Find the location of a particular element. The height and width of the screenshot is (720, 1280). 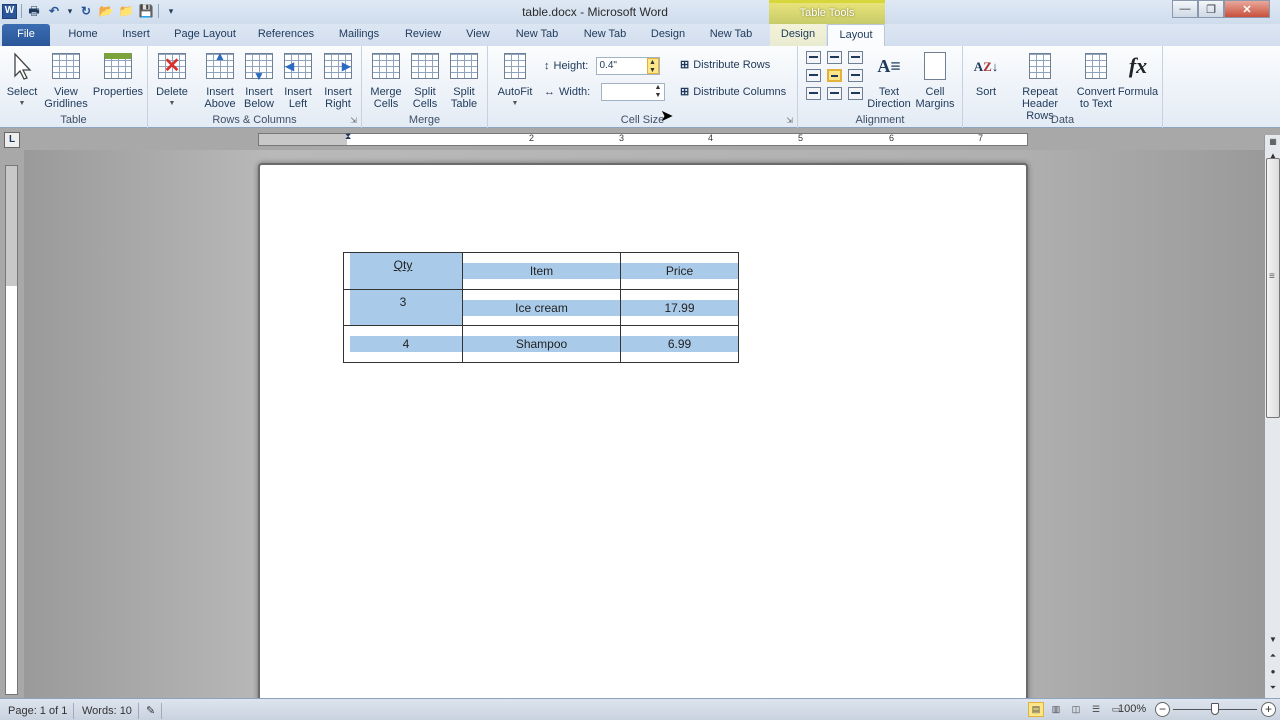

height-input: 0.4" ▲ ▼ is located at coordinates (627, 66).